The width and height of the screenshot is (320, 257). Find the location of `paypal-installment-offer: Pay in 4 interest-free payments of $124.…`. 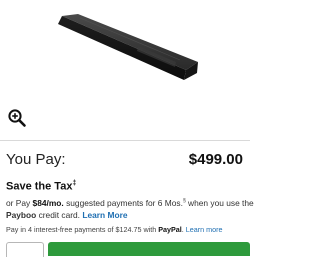

paypal-installment-offer: Pay in 4 interest-free payments of $124.… is located at coordinates (128, 229).